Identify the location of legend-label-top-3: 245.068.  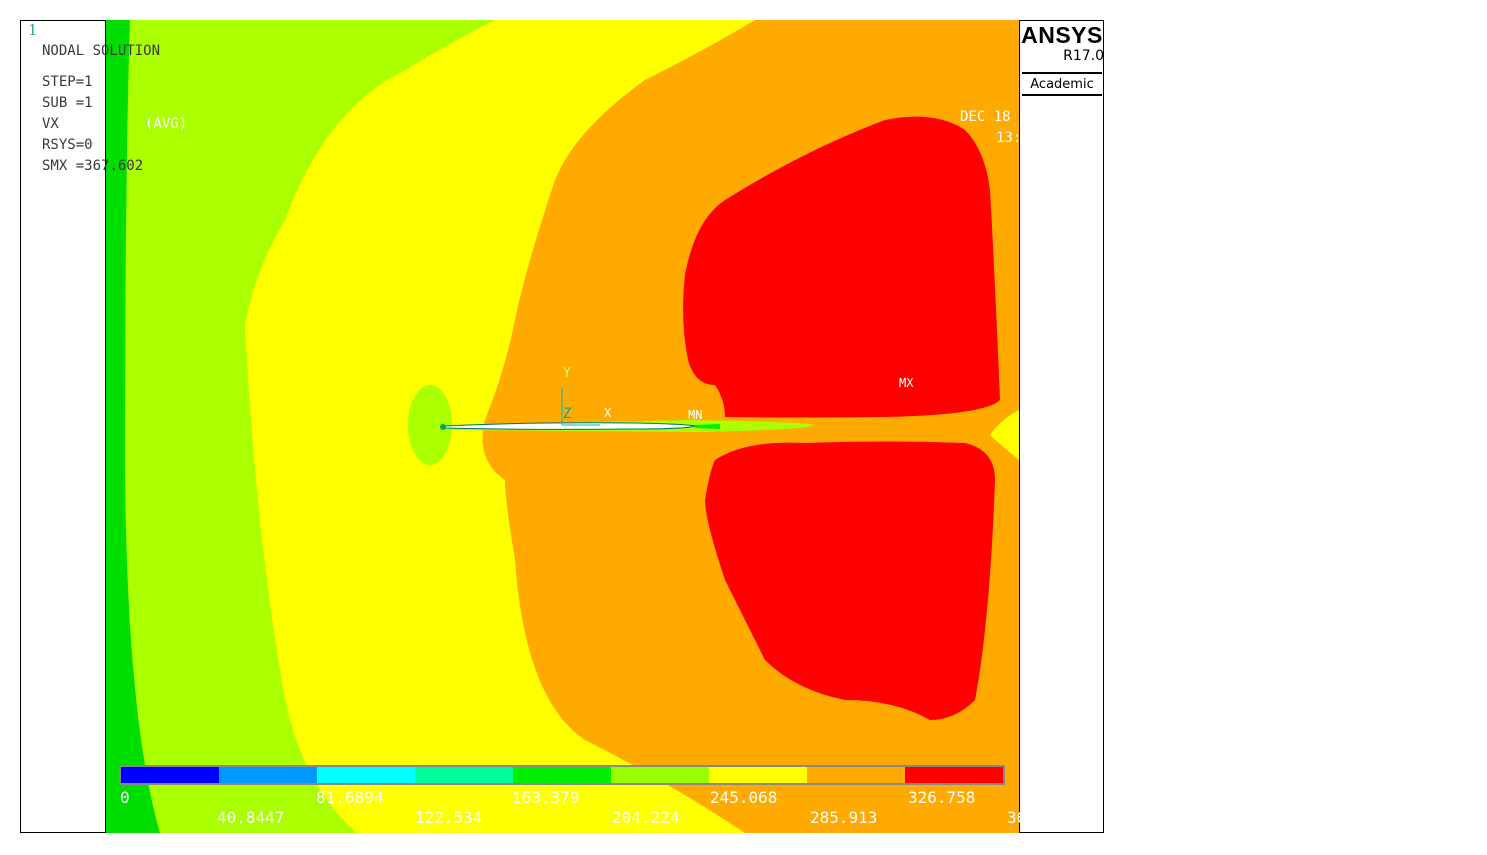
(744, 797).